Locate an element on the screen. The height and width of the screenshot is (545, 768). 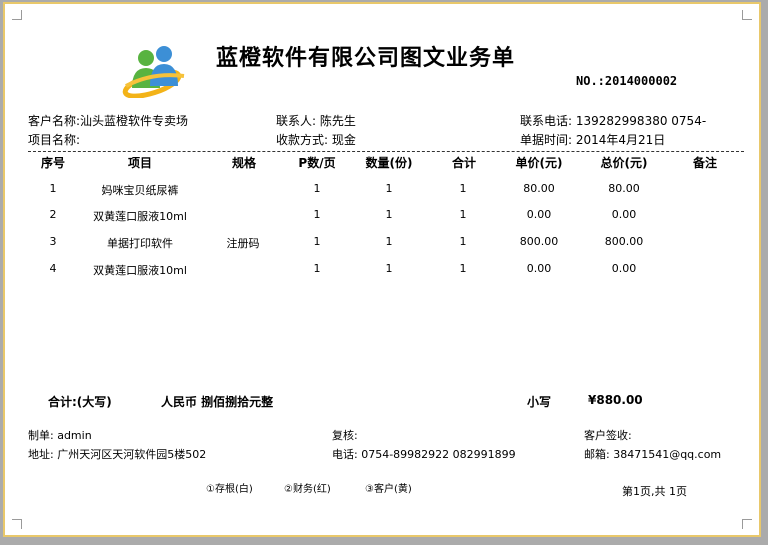
crop-mark-bottom-left is located at coordinates (17, 524).